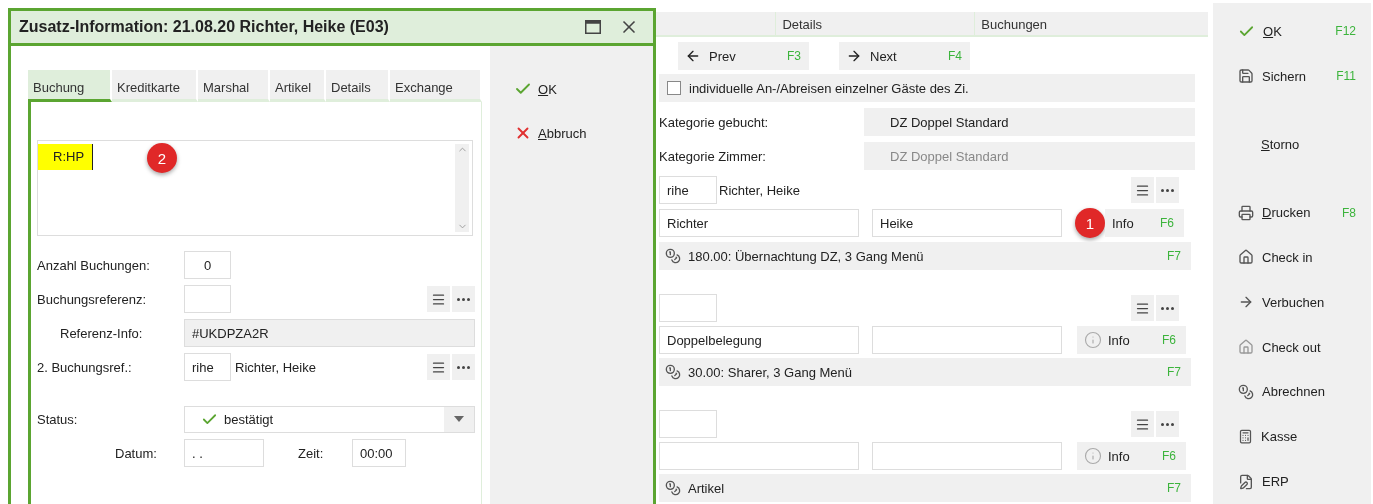 Image resolution: width=1373 pixels, height=504 pixels. What do you see at coordinates (674, 88) in the screenshot?
I see `checkbox` at bounding box center [674, 88].